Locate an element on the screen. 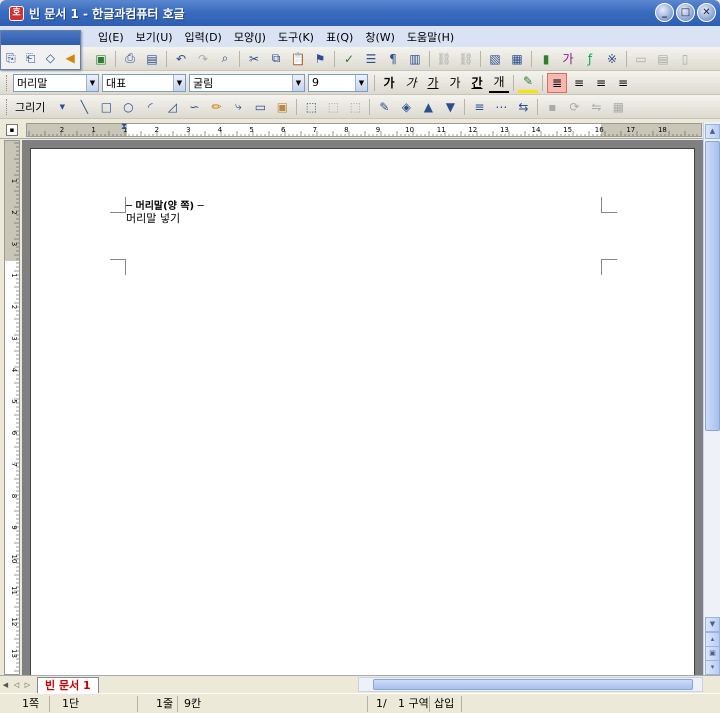 This screenshot has height=713, width=720. next-tab-icon: ▷ is located at coordinates (27, 685).